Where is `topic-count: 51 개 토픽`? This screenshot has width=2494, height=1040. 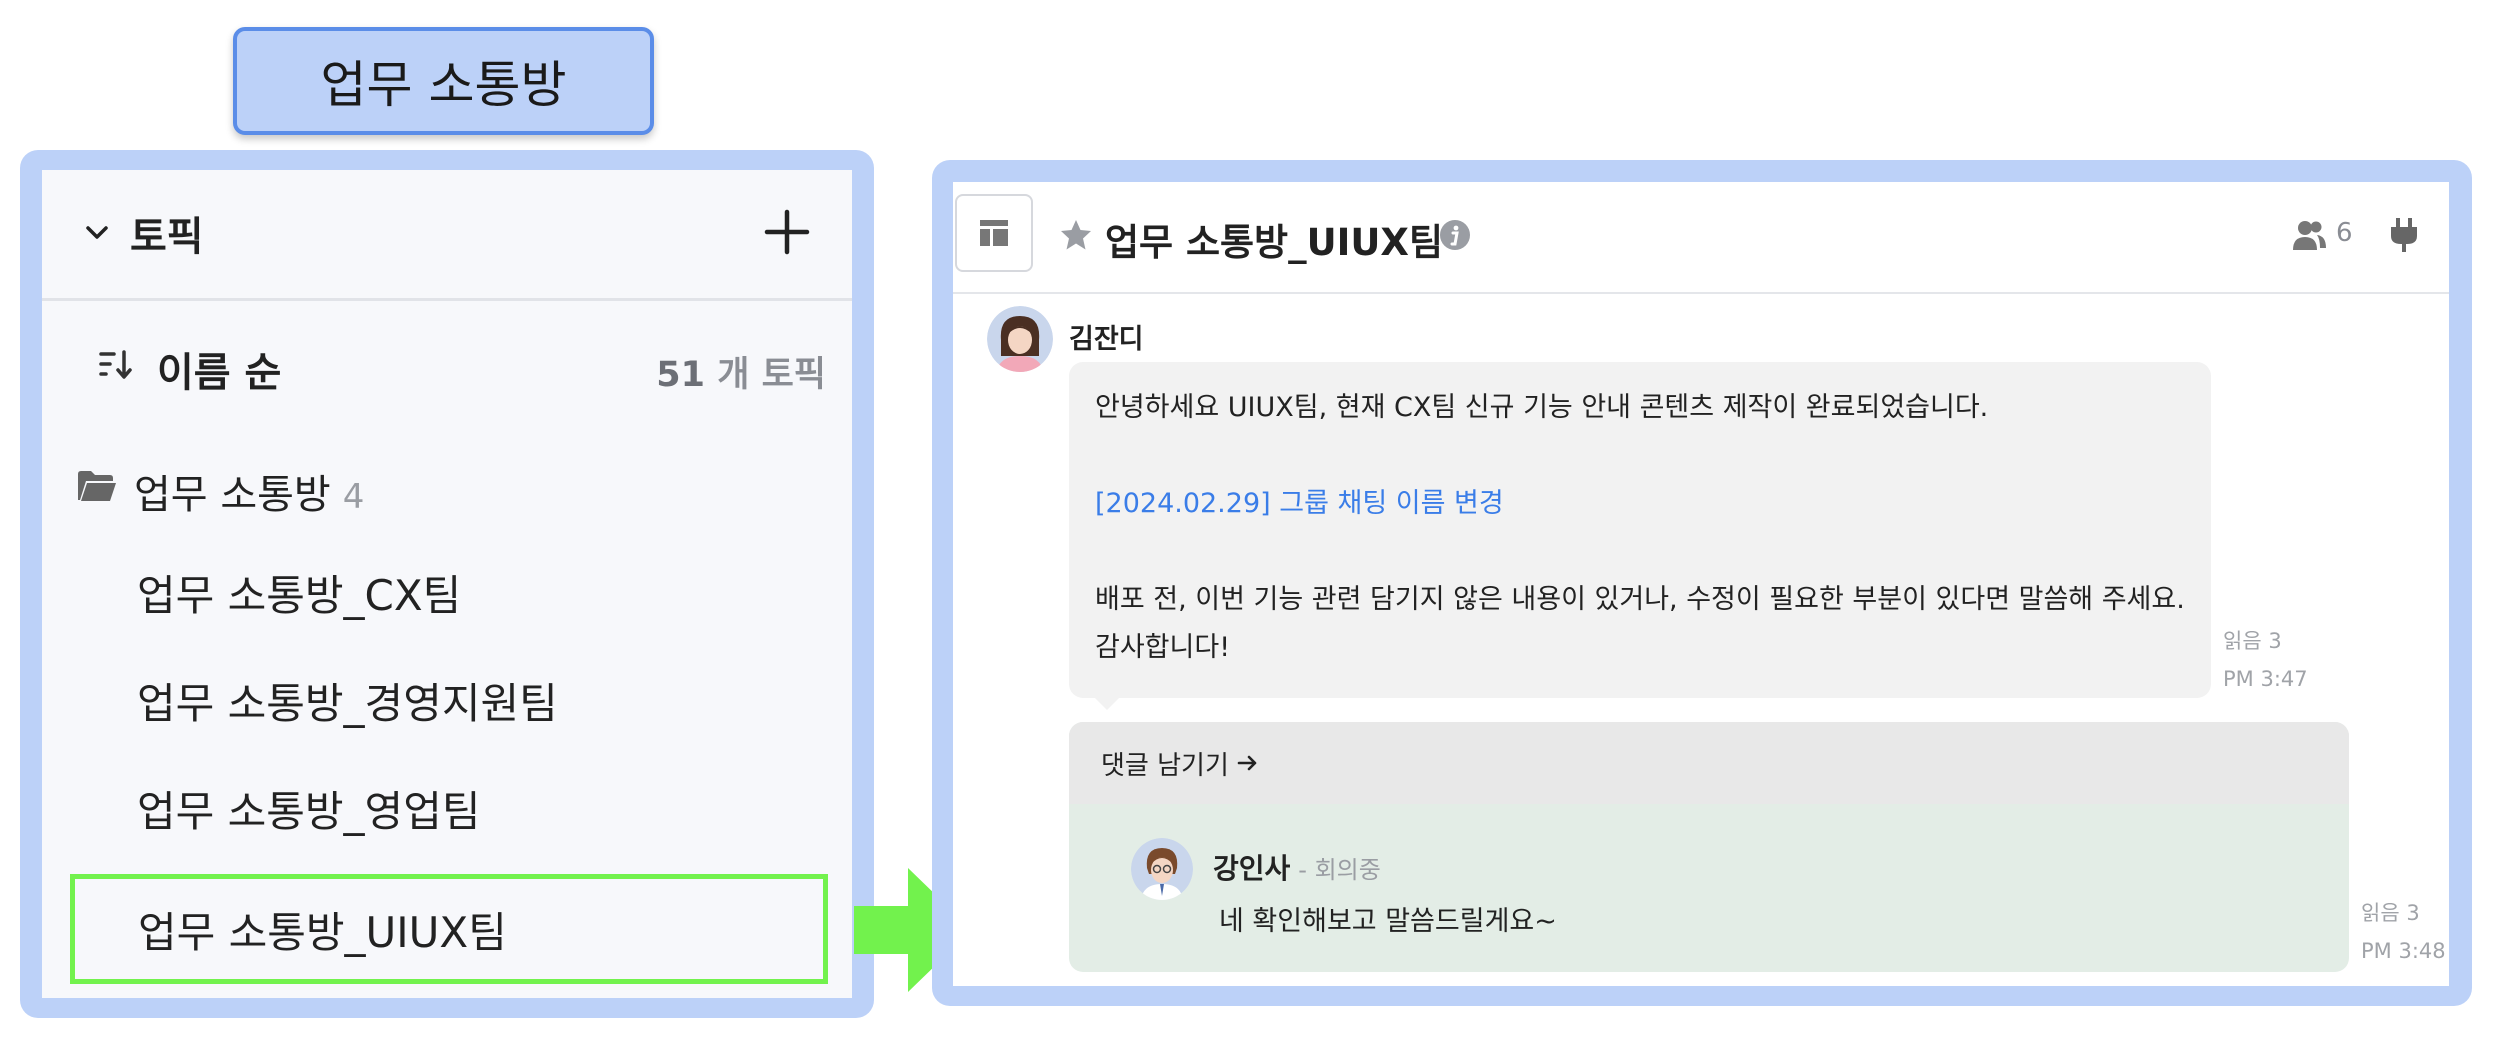
topic-count: 51 개 토픽 is located at coordinates (741, 371).